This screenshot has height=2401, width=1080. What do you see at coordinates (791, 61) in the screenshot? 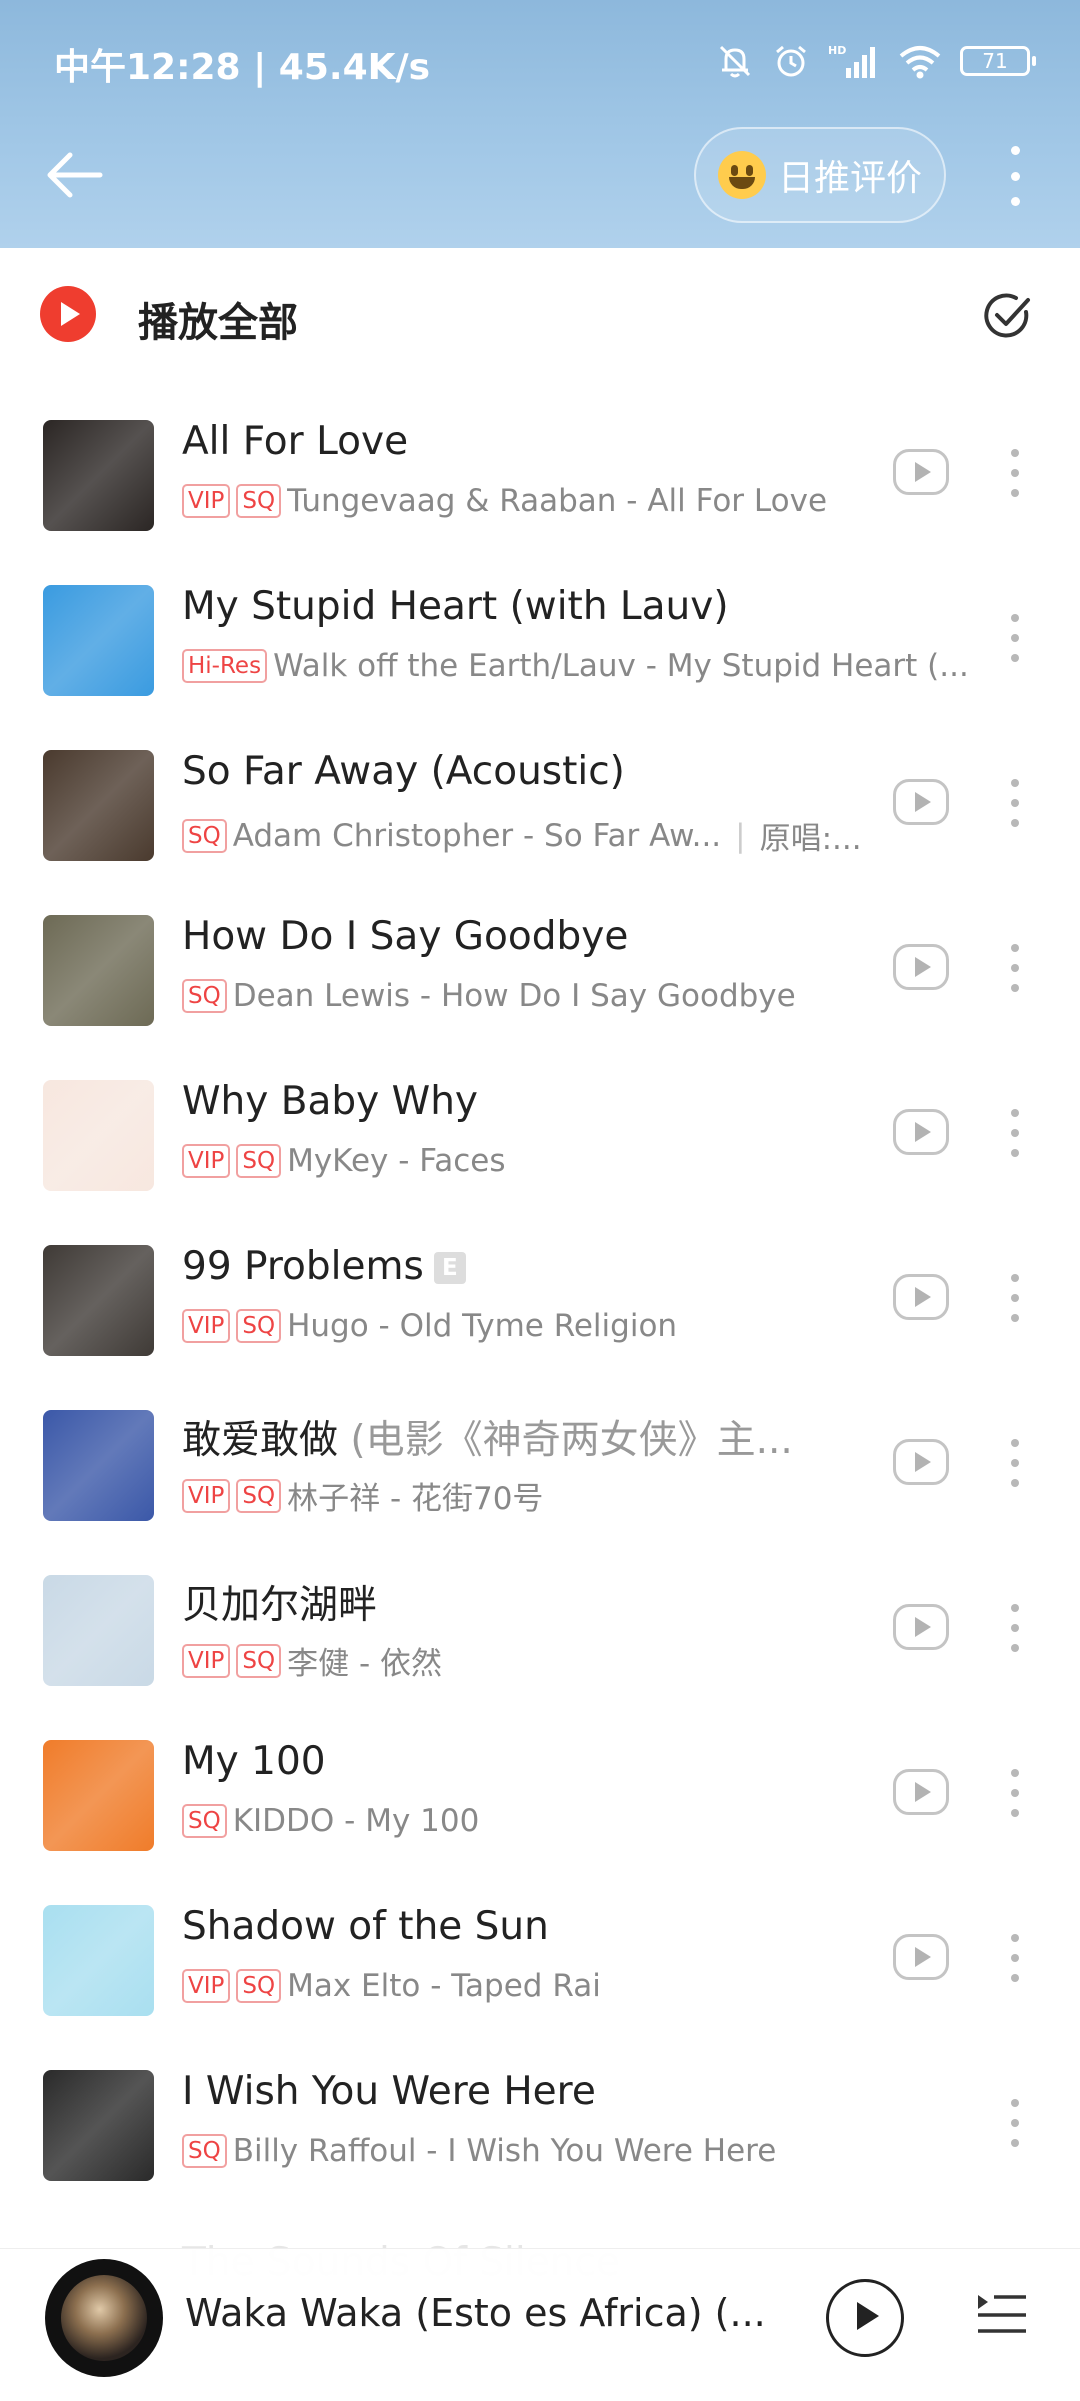
I see `alarm-icon` at bounding box center [791, 61].